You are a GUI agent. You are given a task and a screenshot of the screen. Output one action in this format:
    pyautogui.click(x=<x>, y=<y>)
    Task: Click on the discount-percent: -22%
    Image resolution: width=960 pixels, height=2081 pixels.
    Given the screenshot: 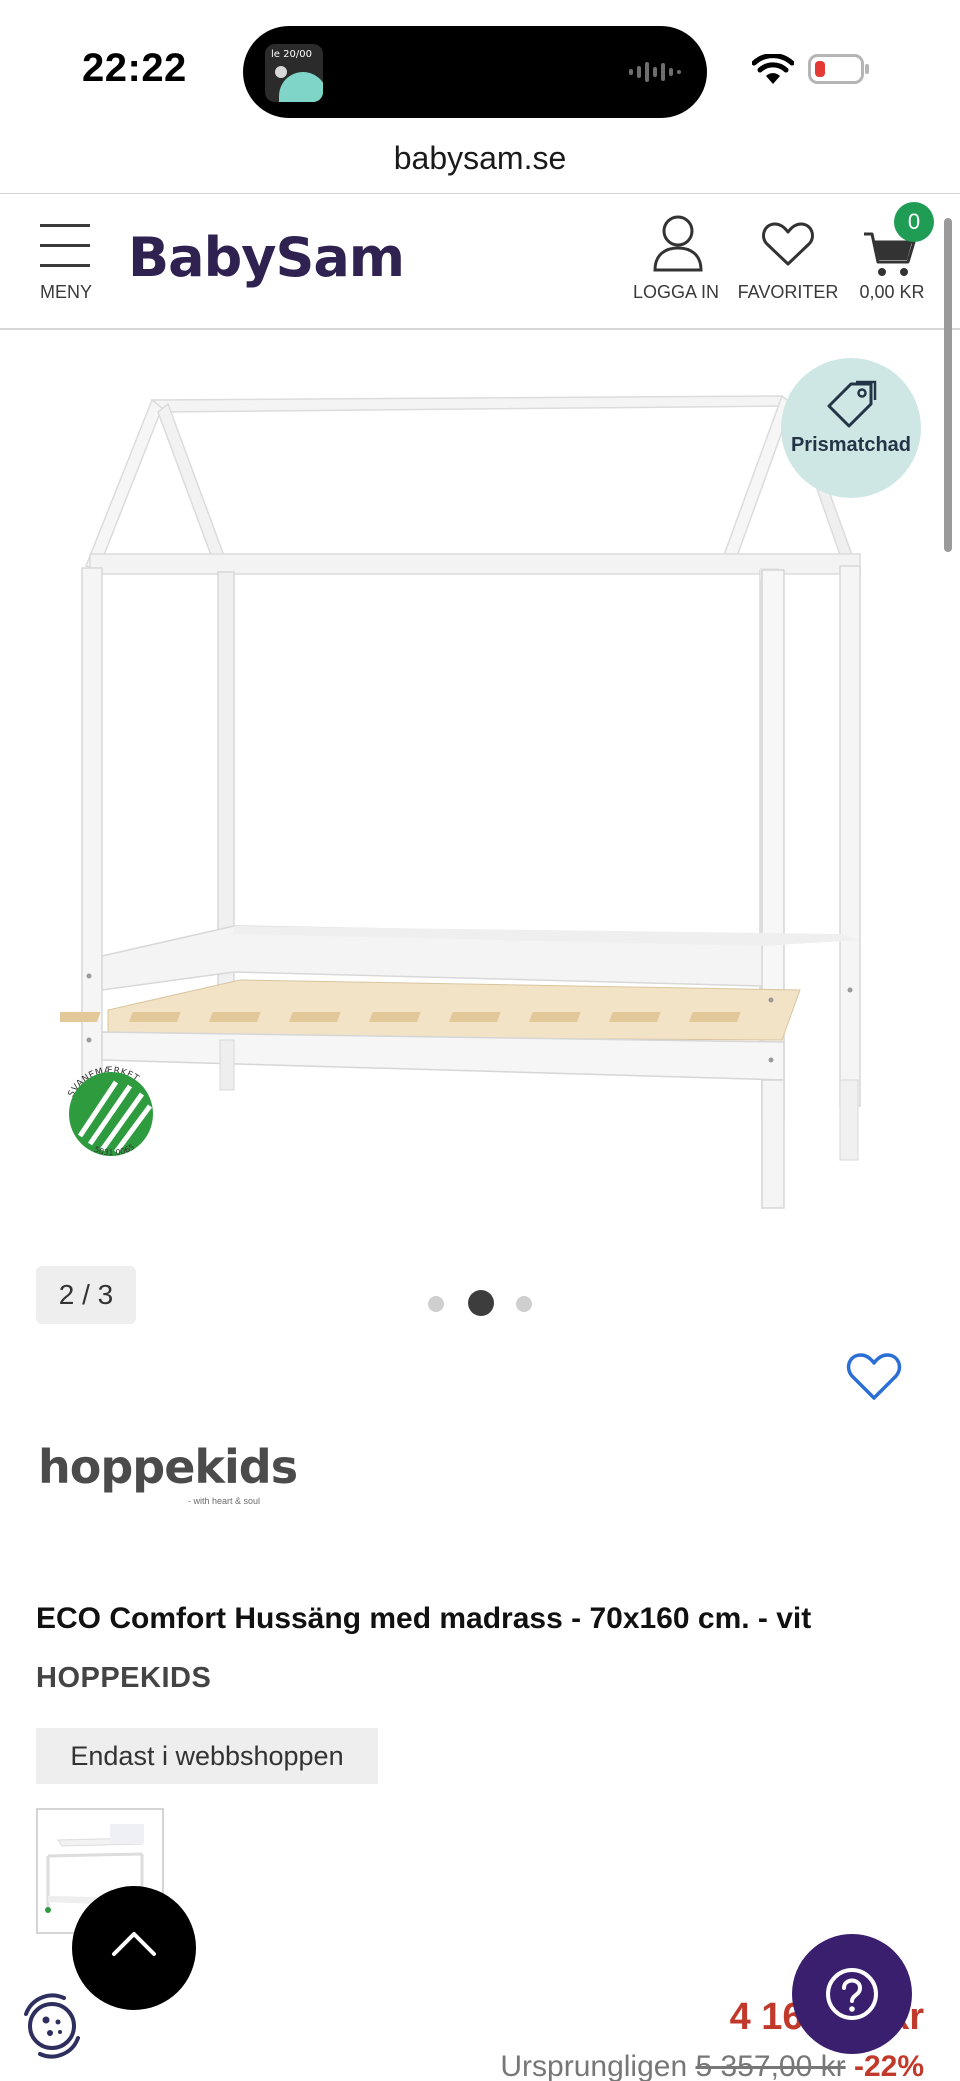 What is the action you would take?
    pyautogui.click(x=888, y=2065)
    